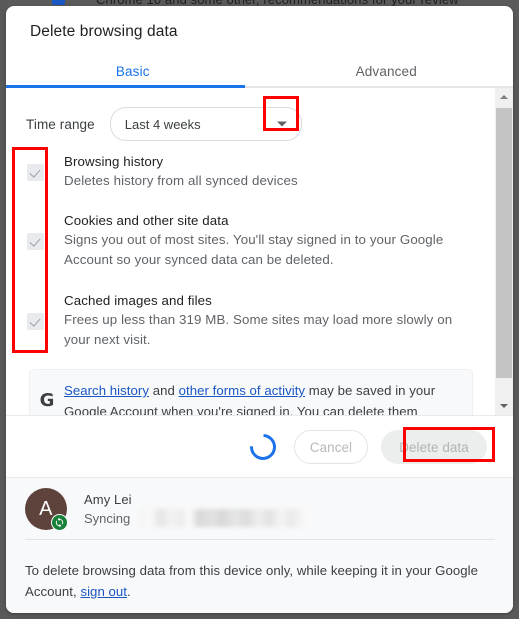  I want to click on option-description: Deletes history from all synced devices, so click(181, 180).